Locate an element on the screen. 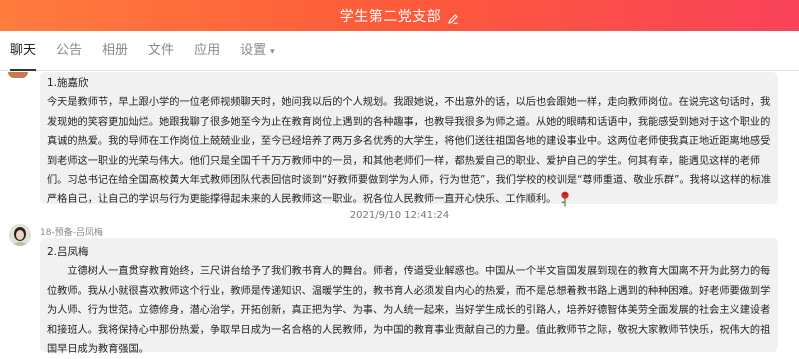 This screenshot has width=799, height=359. tab-album: 相册 is located at coordinates (115, 51).